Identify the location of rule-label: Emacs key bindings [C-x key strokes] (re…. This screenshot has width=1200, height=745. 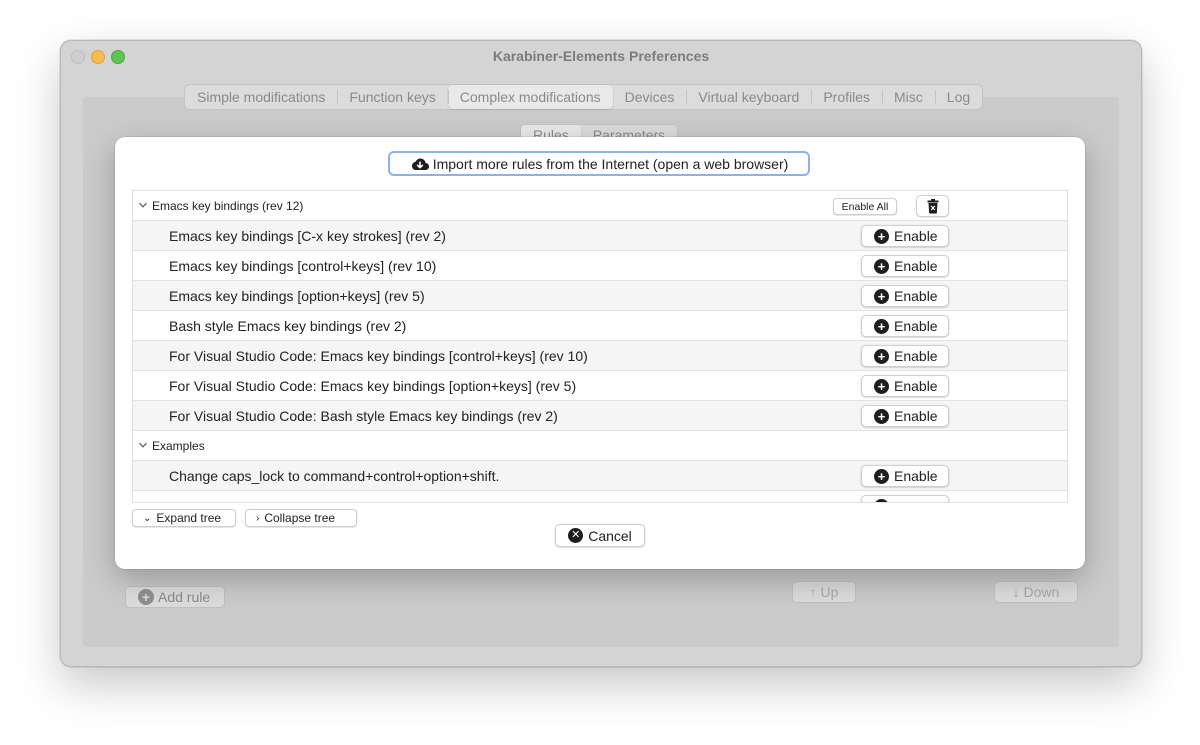
(307, 236).